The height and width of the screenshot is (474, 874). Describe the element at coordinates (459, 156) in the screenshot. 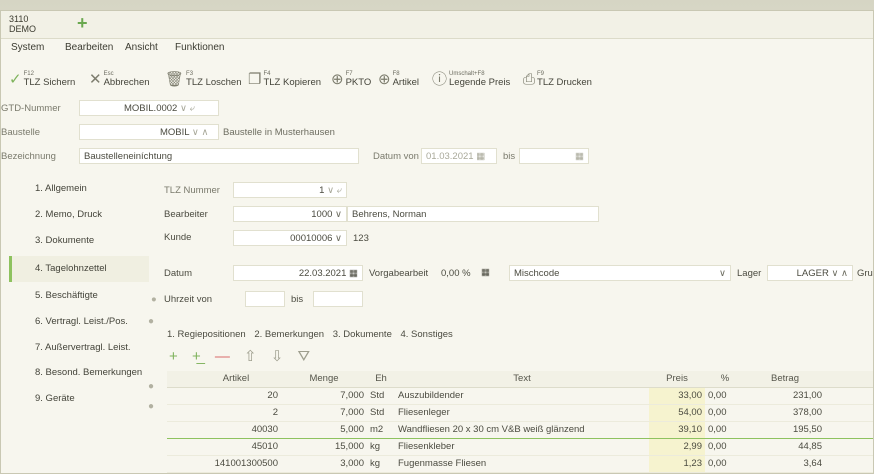

I see `datum-von-input: 01.03.2021 ▦` at that location.